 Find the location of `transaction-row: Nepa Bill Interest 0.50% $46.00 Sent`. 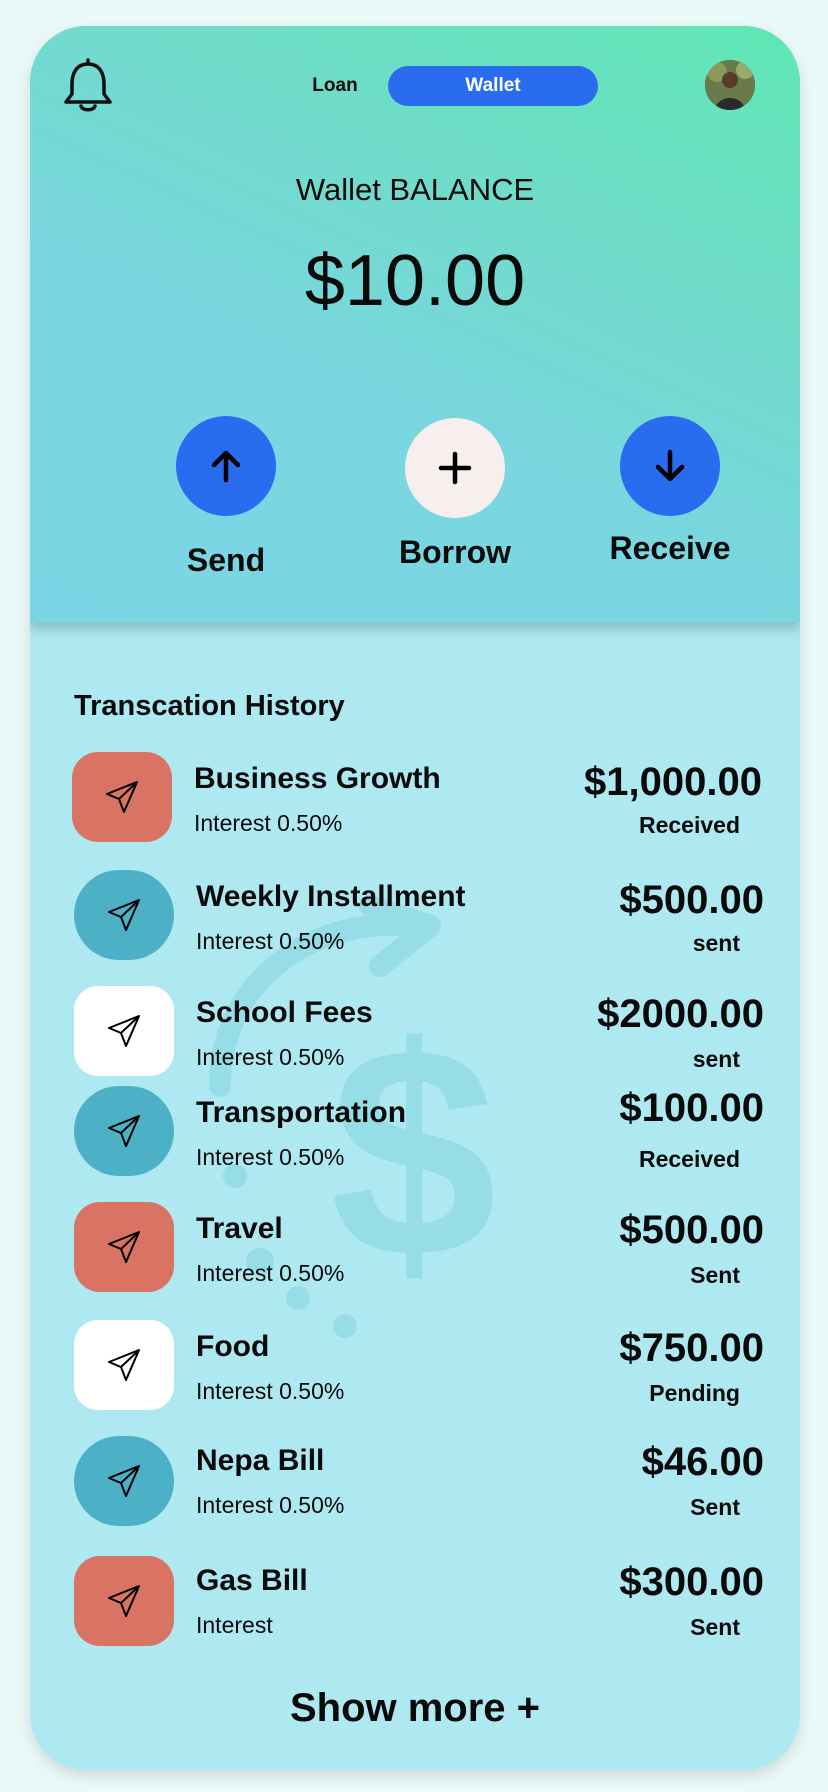

transaction-row: Nepa Bill Interest 0.50% $46.00 Sent is located at coordinates (415, 1486).